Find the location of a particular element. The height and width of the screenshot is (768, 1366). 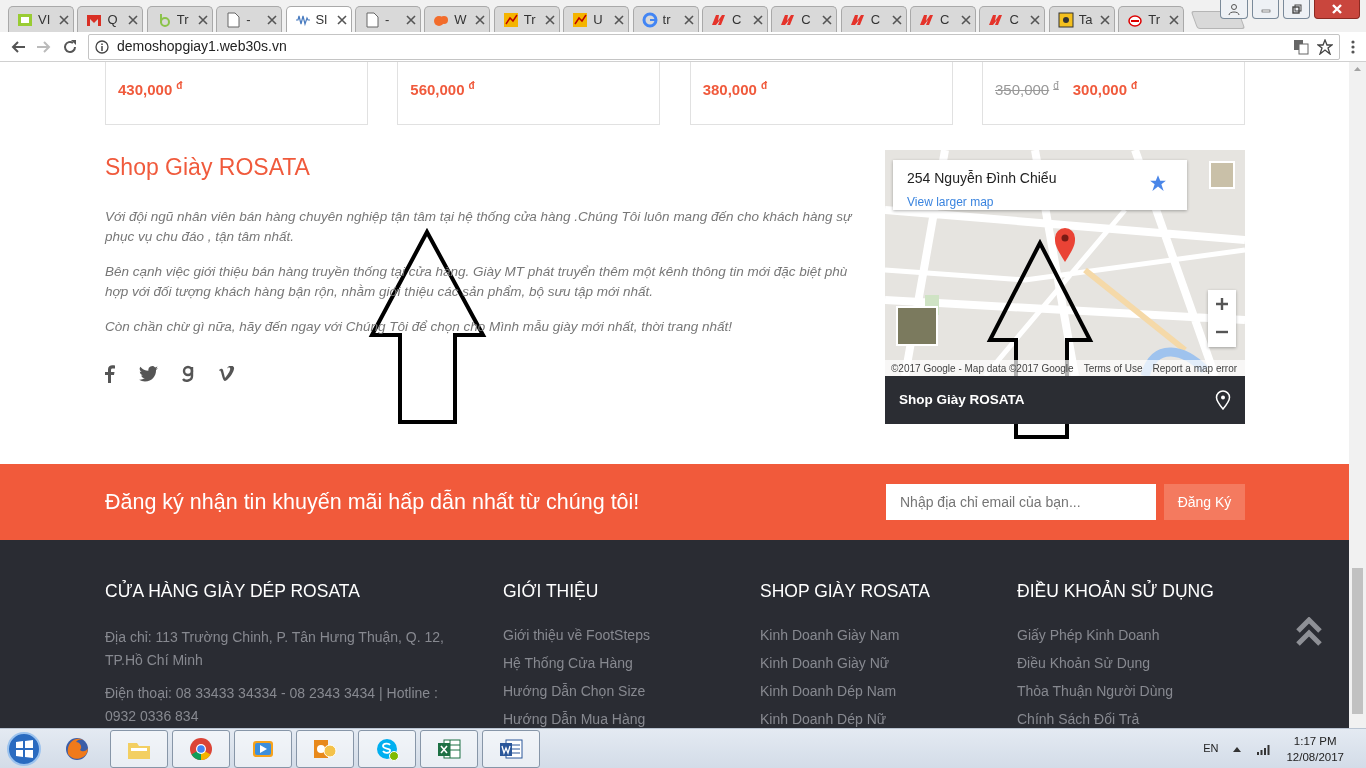

browser-tab: U is located at coordinates (596, 19).